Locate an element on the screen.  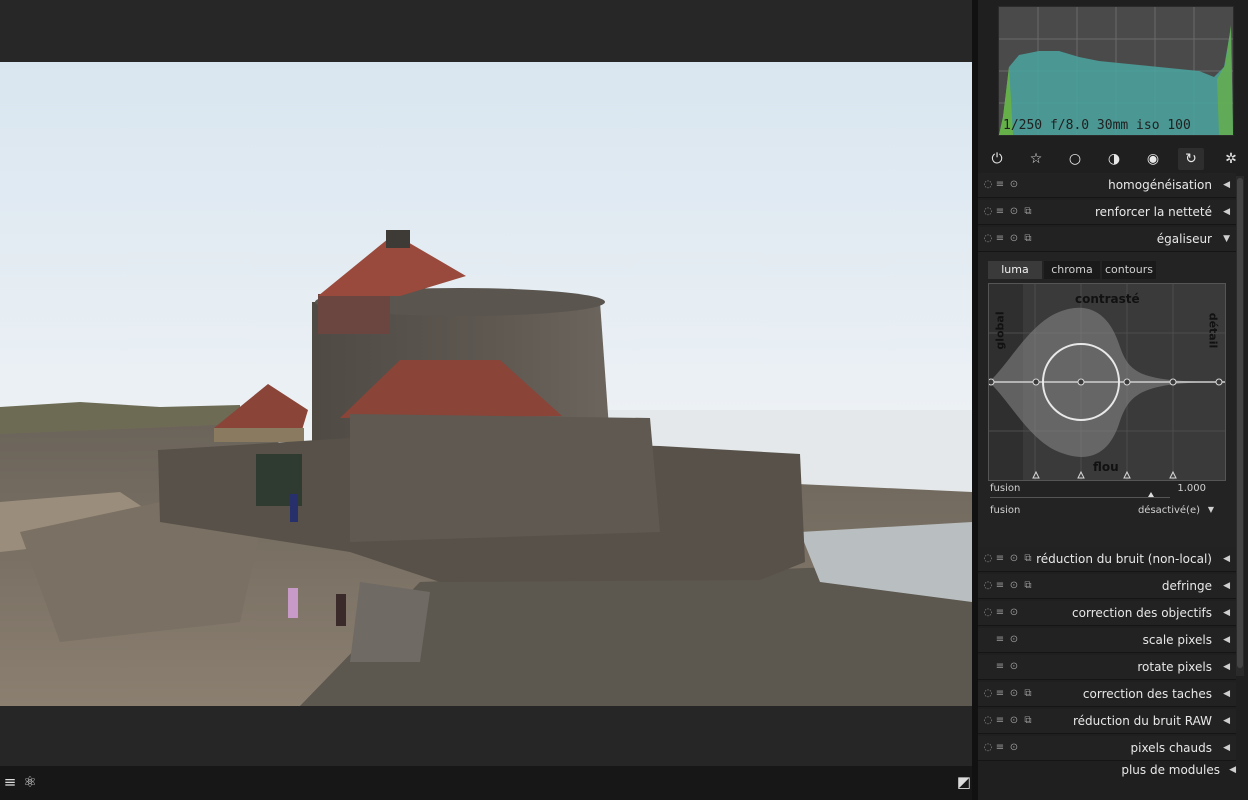
tab-luma: luma is located at coordinates (1015, 270).